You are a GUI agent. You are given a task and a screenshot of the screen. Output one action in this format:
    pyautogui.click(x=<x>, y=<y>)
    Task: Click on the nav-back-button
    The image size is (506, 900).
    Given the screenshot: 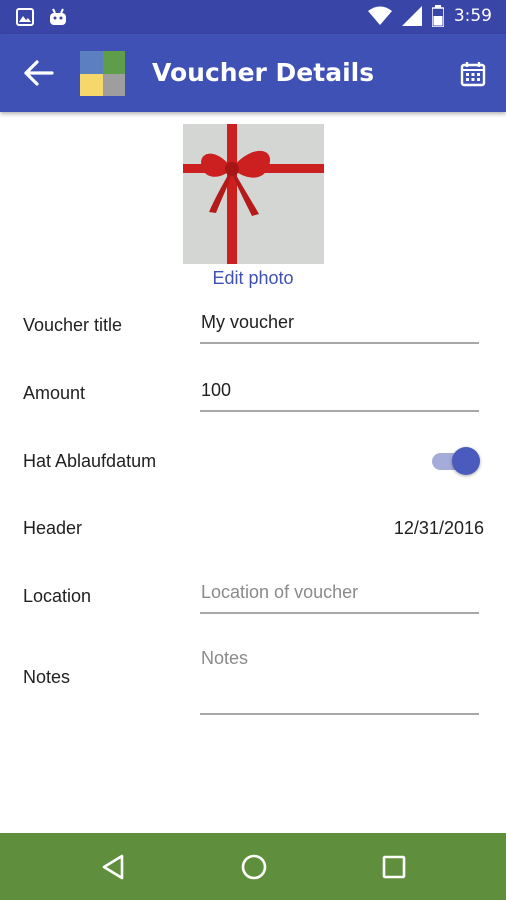 What is the action you would take?
    pyautogui.click(x=114, y=867)
    